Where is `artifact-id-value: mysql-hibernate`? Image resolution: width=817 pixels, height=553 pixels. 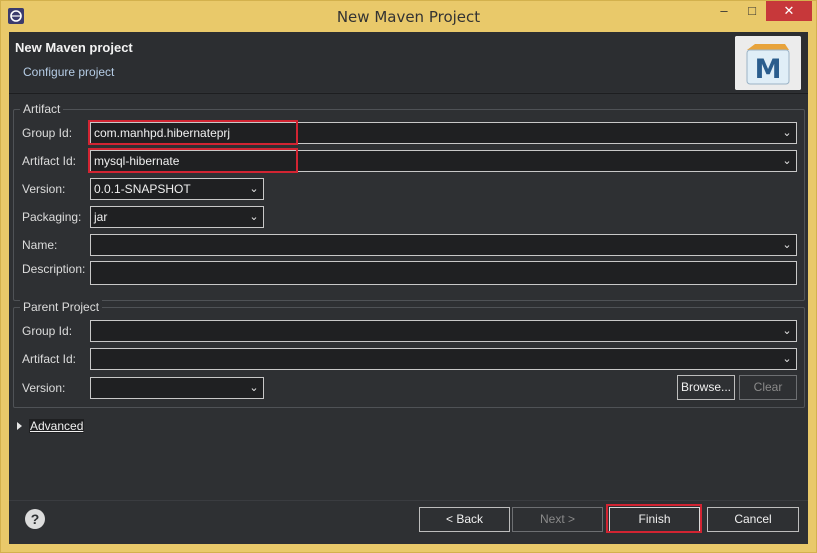
artifact-id-value: mysql-hibernate is located at coordinates (137, 161).